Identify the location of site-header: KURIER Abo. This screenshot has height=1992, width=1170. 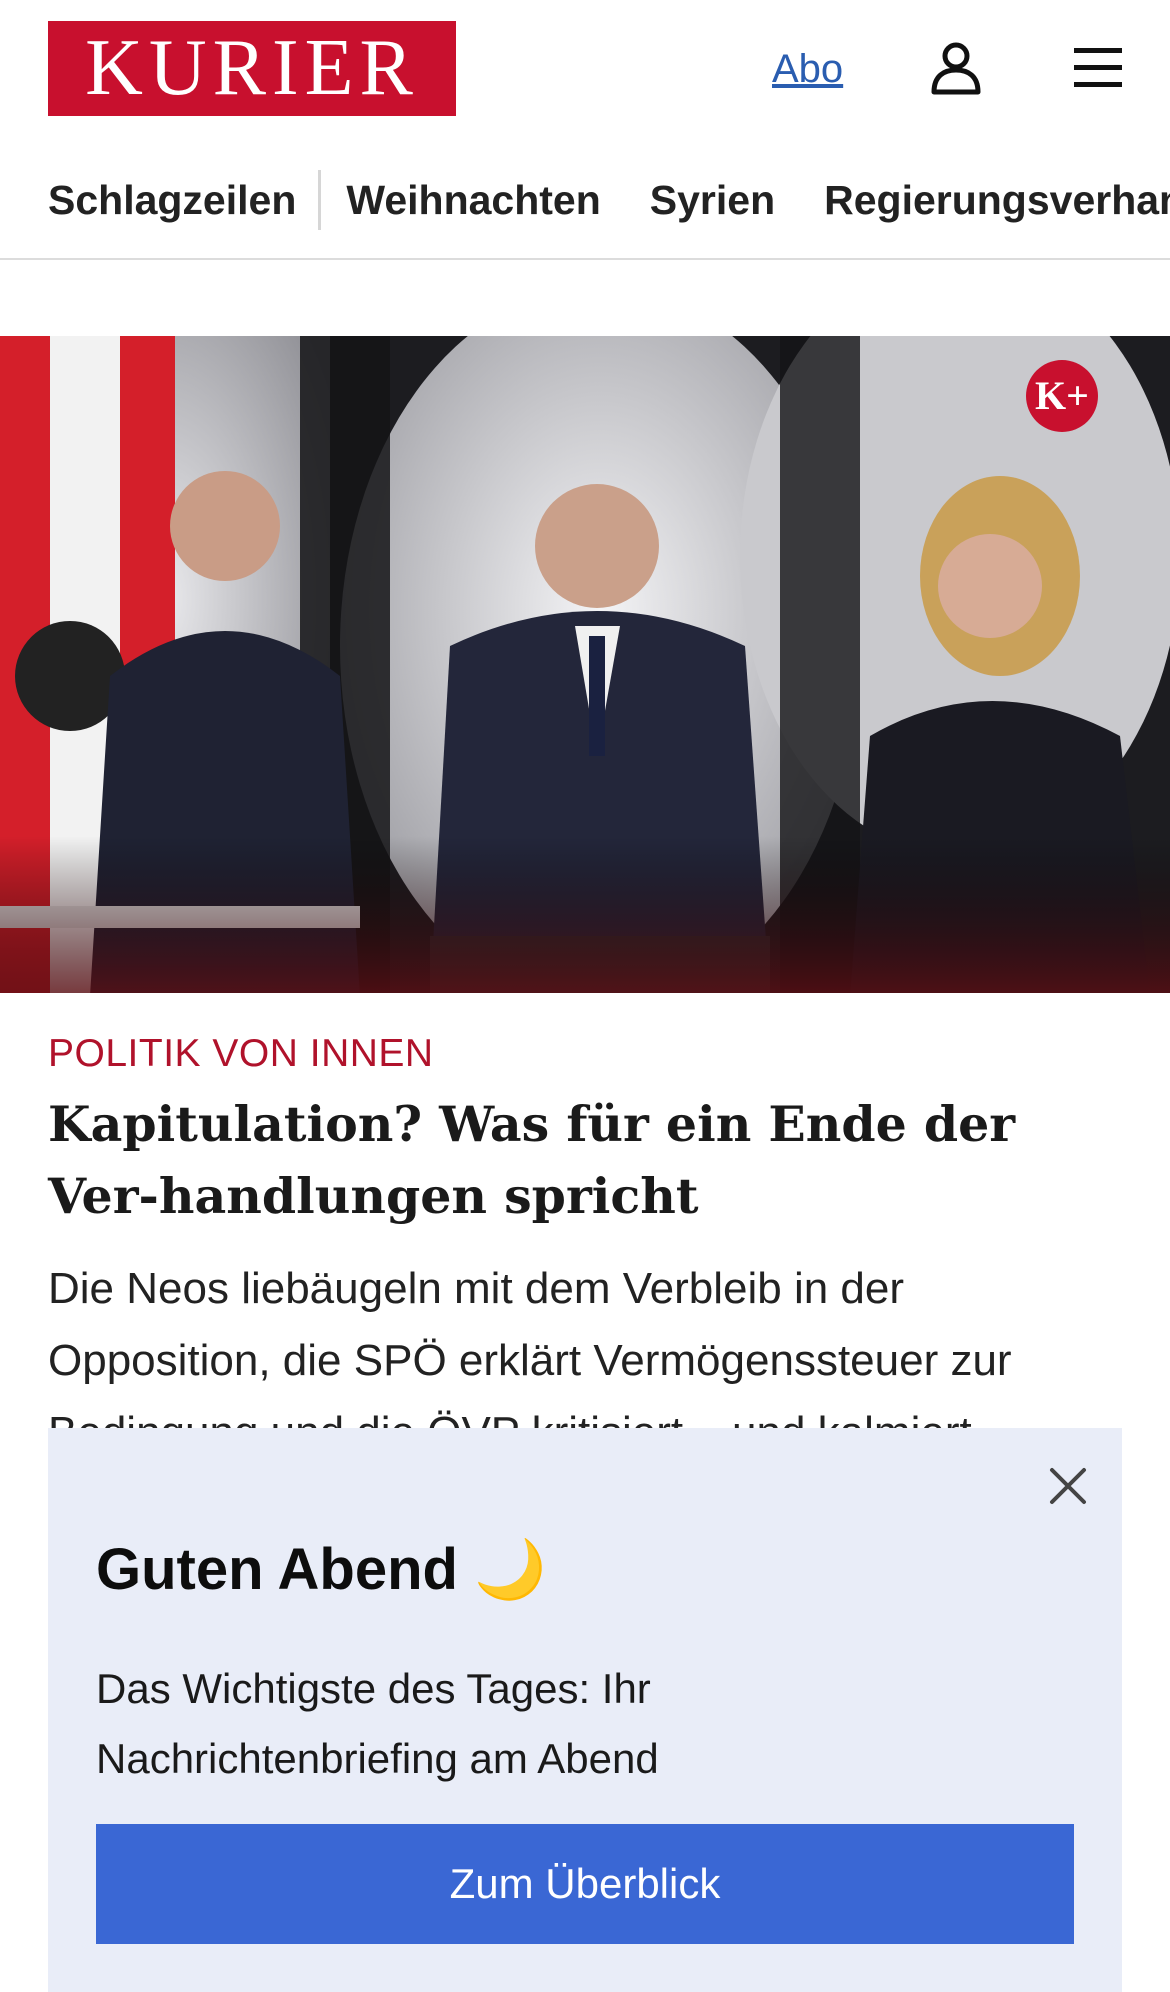
(585, 70).